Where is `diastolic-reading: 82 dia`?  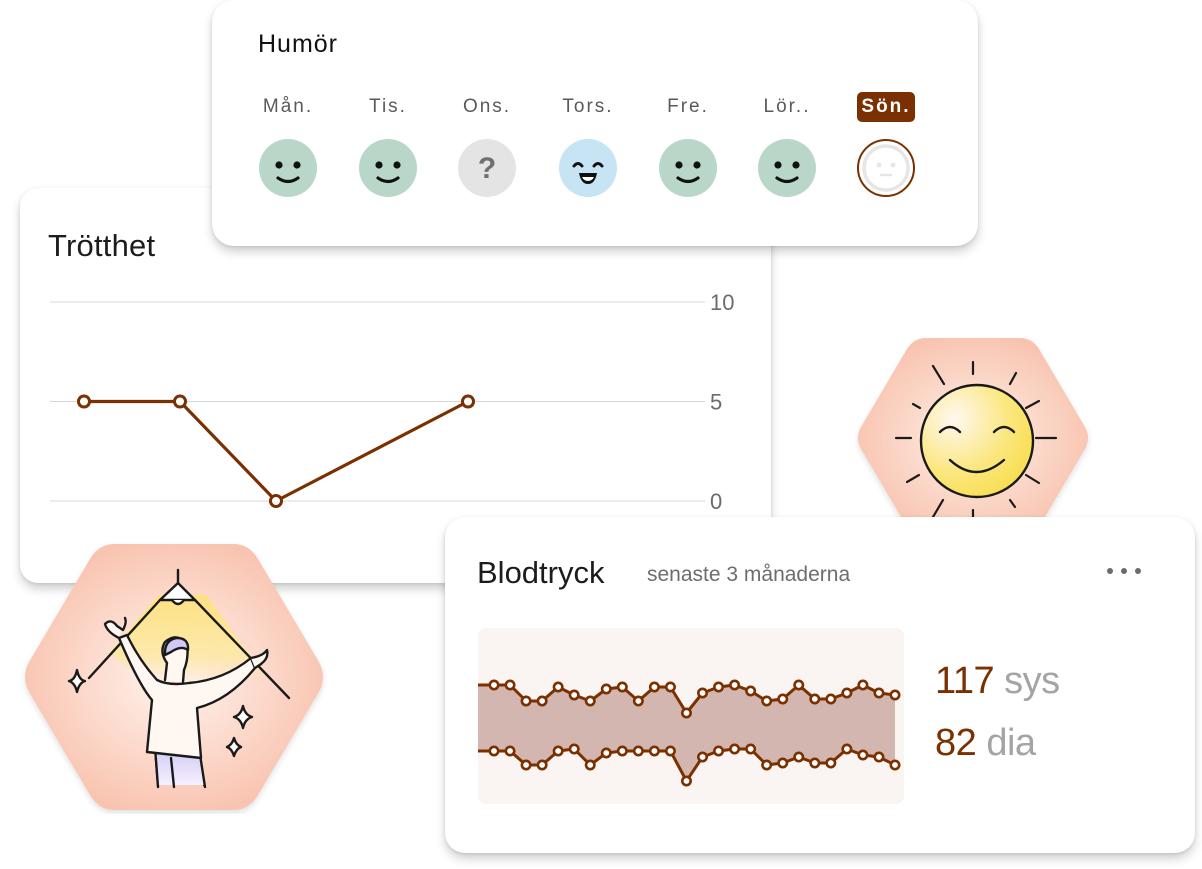 diastolic-reading: 82 dia is located at coordinates (985, 743).